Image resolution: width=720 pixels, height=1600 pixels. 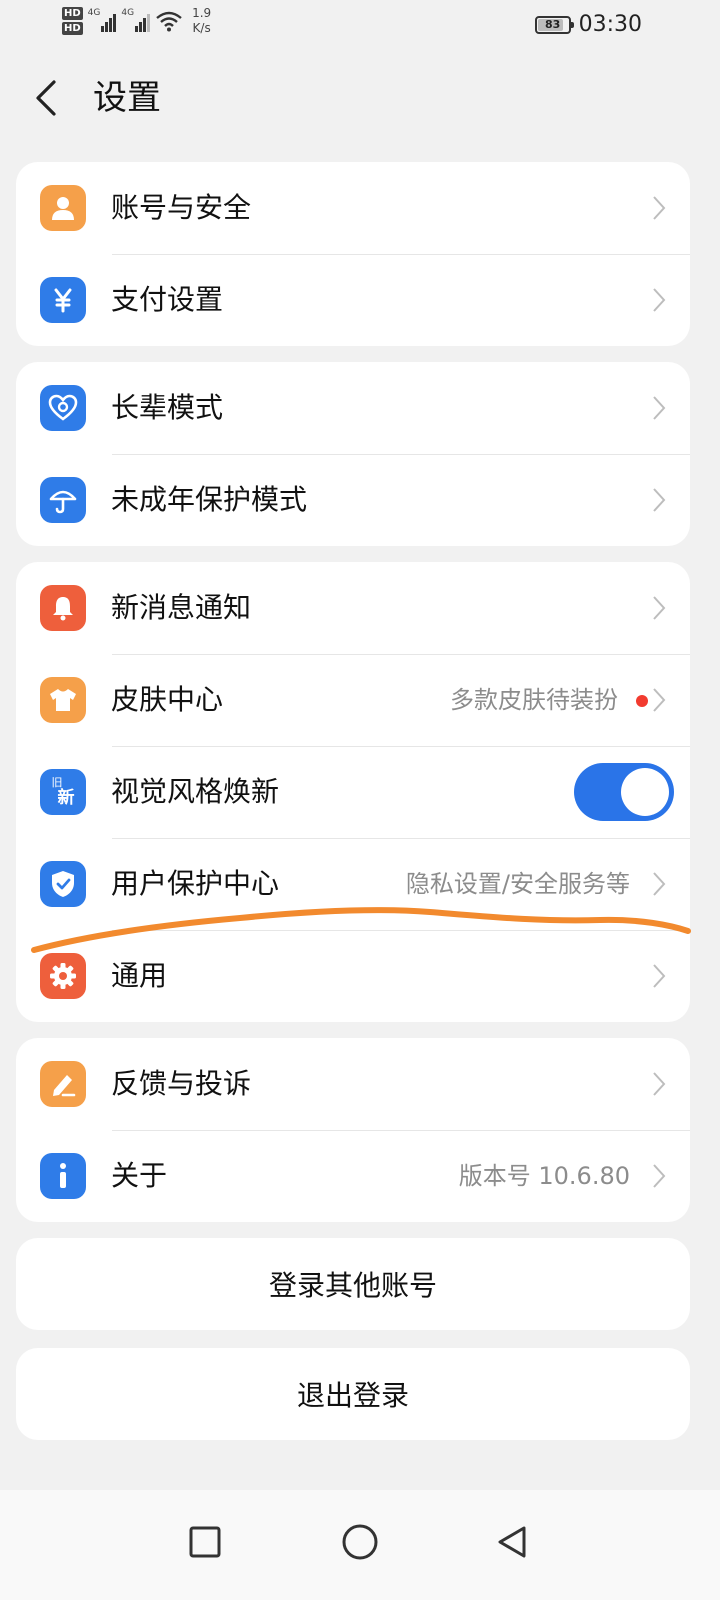 I want to click on battery-icon: 83, so click(x=554, y=24).